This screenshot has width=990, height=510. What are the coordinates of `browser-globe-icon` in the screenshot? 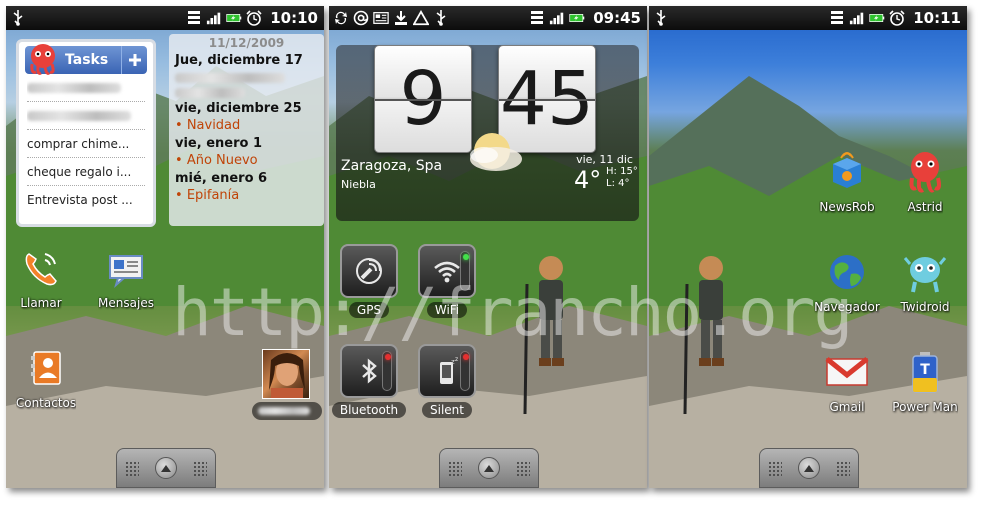 It's located at (847, 272).